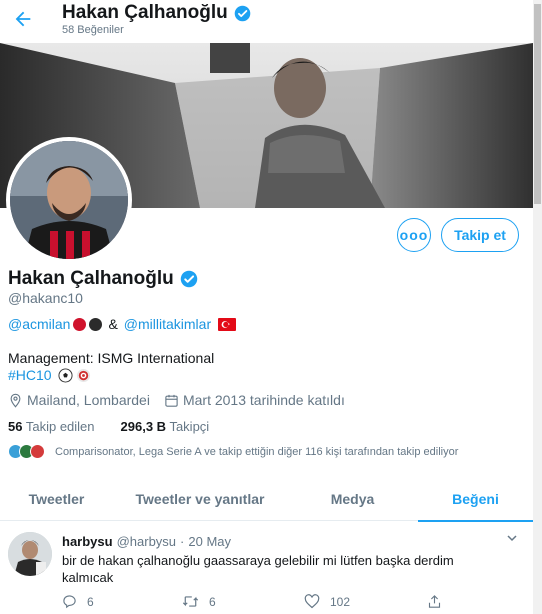 The height and width of the screenshot is (614, 542). Describe the element at coordinates (145, 12) in the screenshot. I see `header-title: Hakan Çalhanoğlu` at that location.